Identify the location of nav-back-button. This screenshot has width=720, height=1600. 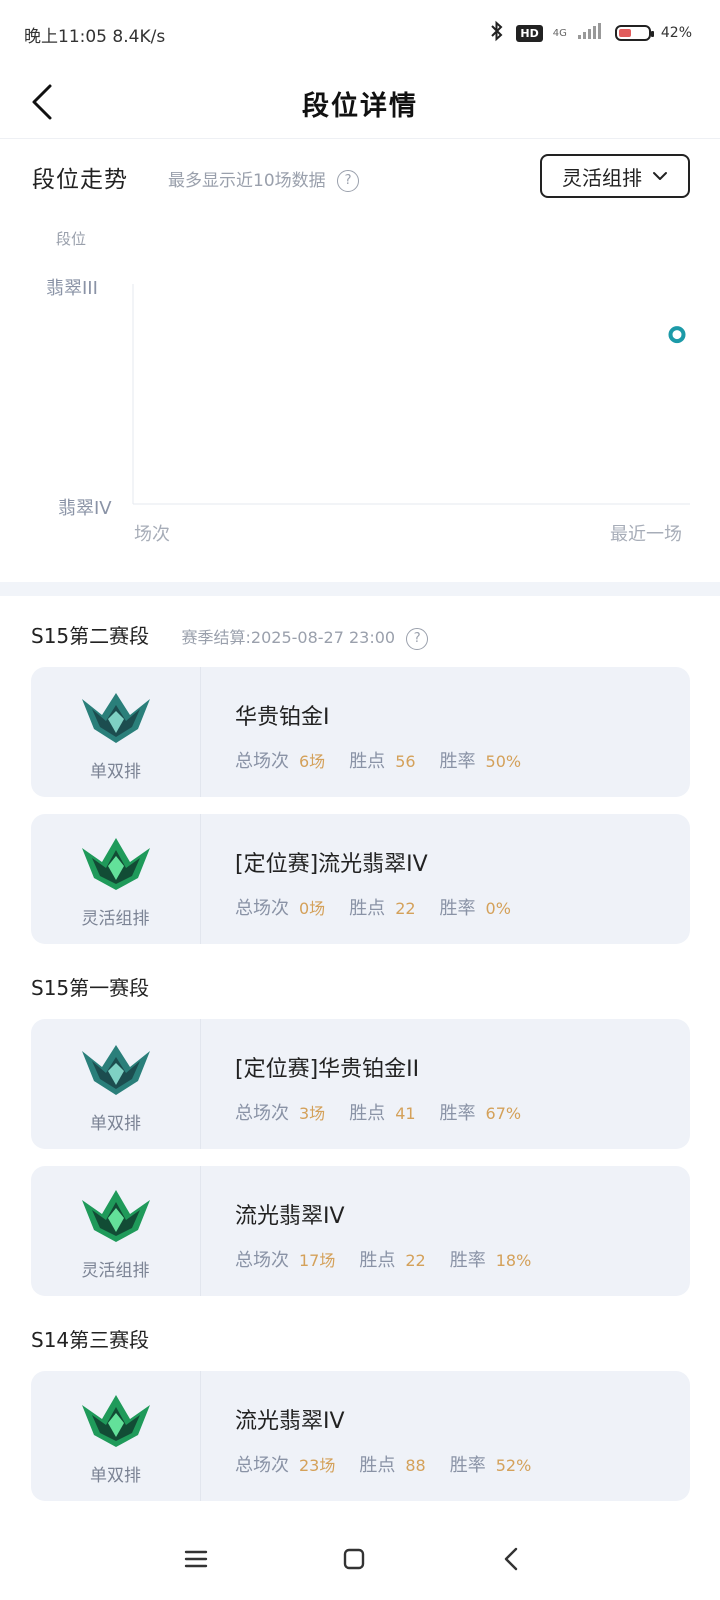
(512, 1559).